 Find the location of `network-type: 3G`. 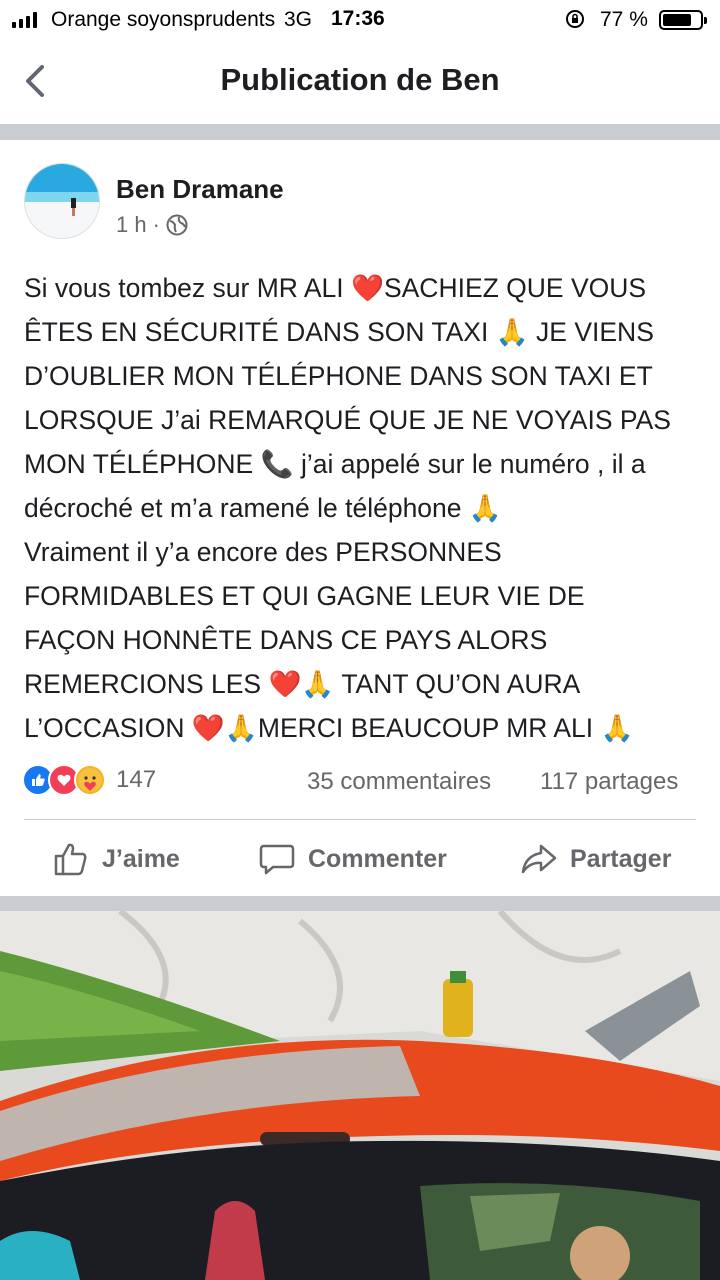

network-type: 3G is located at coordinates (298, 19).